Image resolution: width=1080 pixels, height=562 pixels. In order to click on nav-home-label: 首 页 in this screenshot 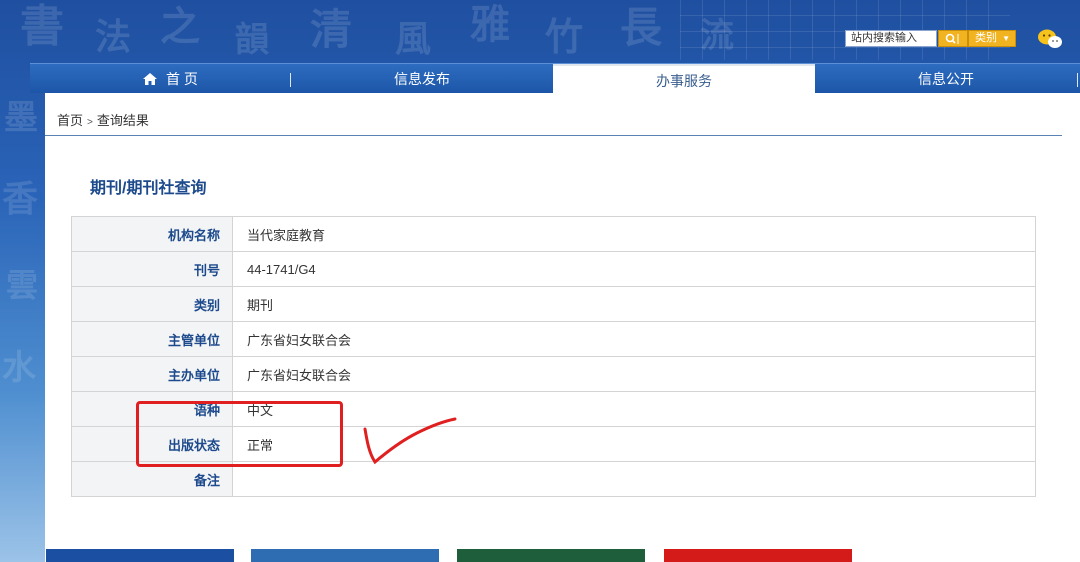, I will do `click(182, 79)`.